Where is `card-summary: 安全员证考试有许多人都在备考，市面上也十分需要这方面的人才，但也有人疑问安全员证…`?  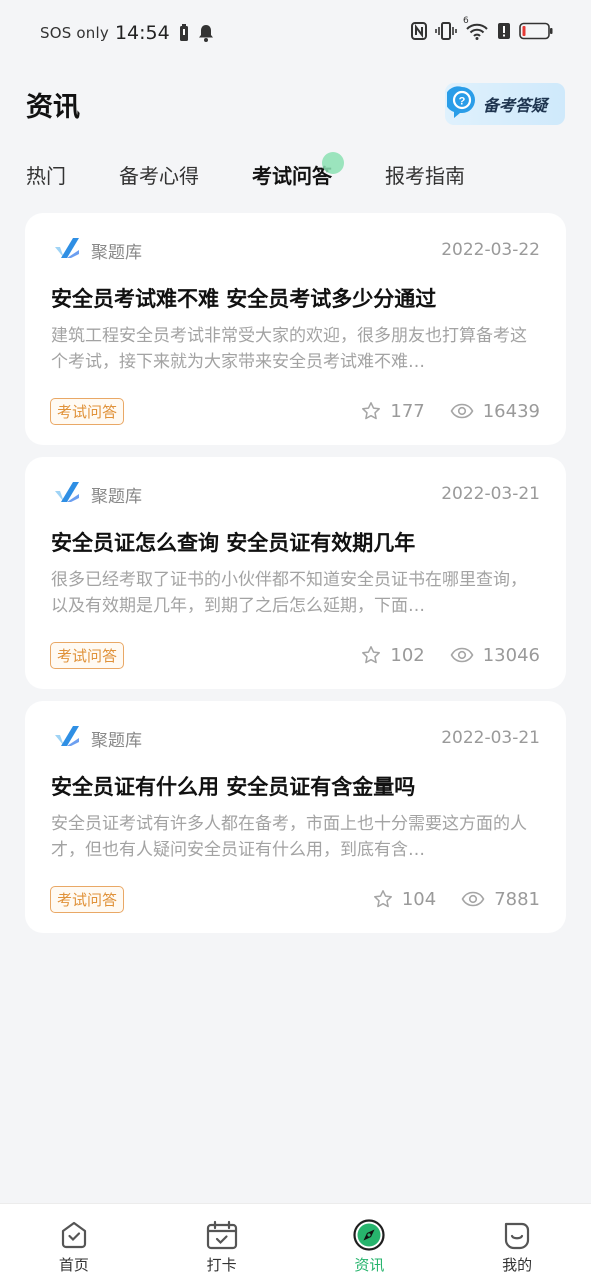
card-summary: 安全员证考试有许多人都在备考，市面上也十分需要这方面的人才，但也有人疑问安全员证… is located at coordinates (289, 837).